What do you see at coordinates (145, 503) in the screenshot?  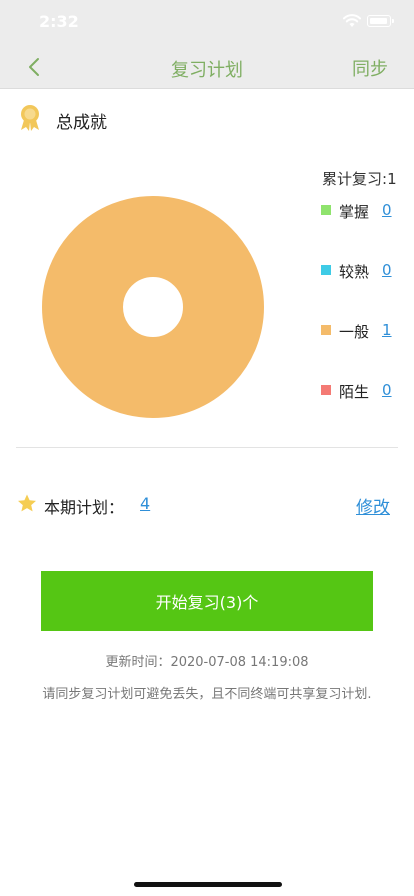 I see `plan-count-link: 4` at bounding box center [145, 503].